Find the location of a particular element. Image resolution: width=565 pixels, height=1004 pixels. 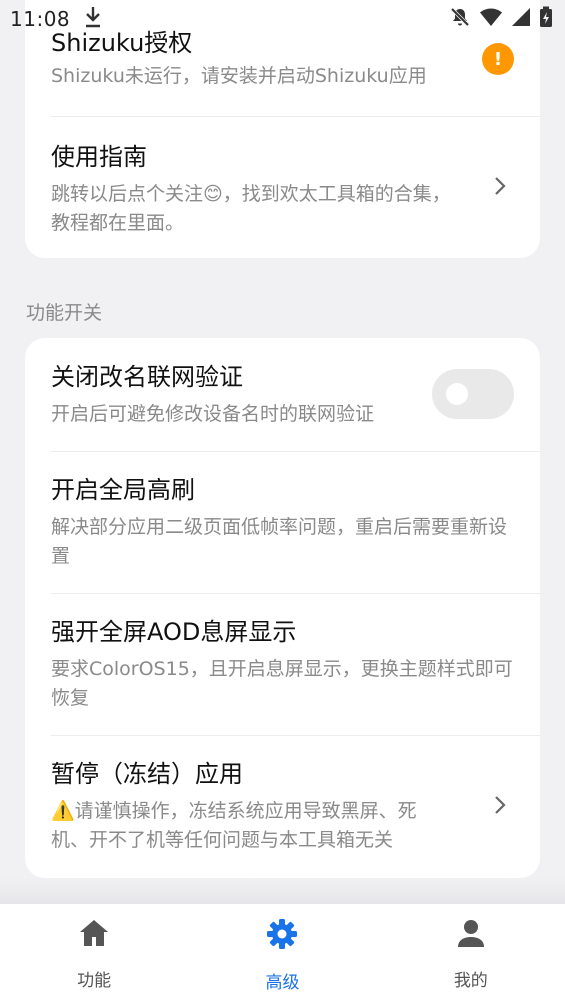

toggle-knob is located at coordinates (457, 394).